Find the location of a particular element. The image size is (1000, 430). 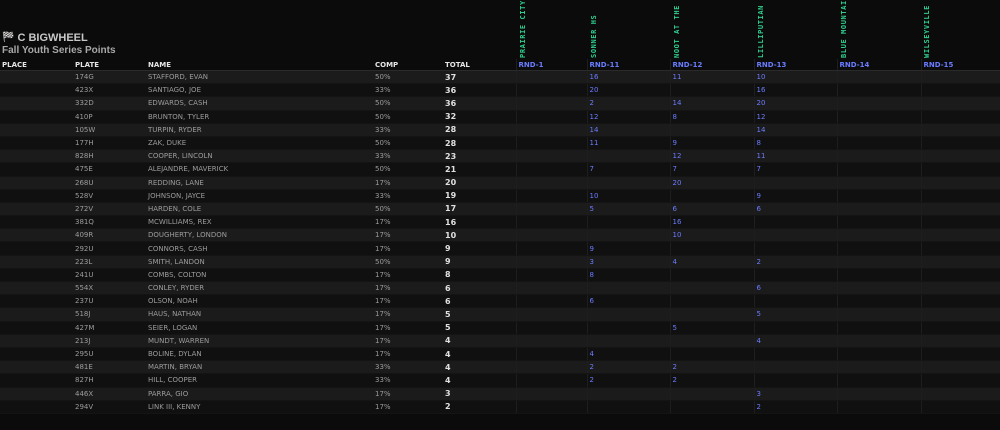

name-cell: SEIER, LOGAN is located at coordinates (259, 328).